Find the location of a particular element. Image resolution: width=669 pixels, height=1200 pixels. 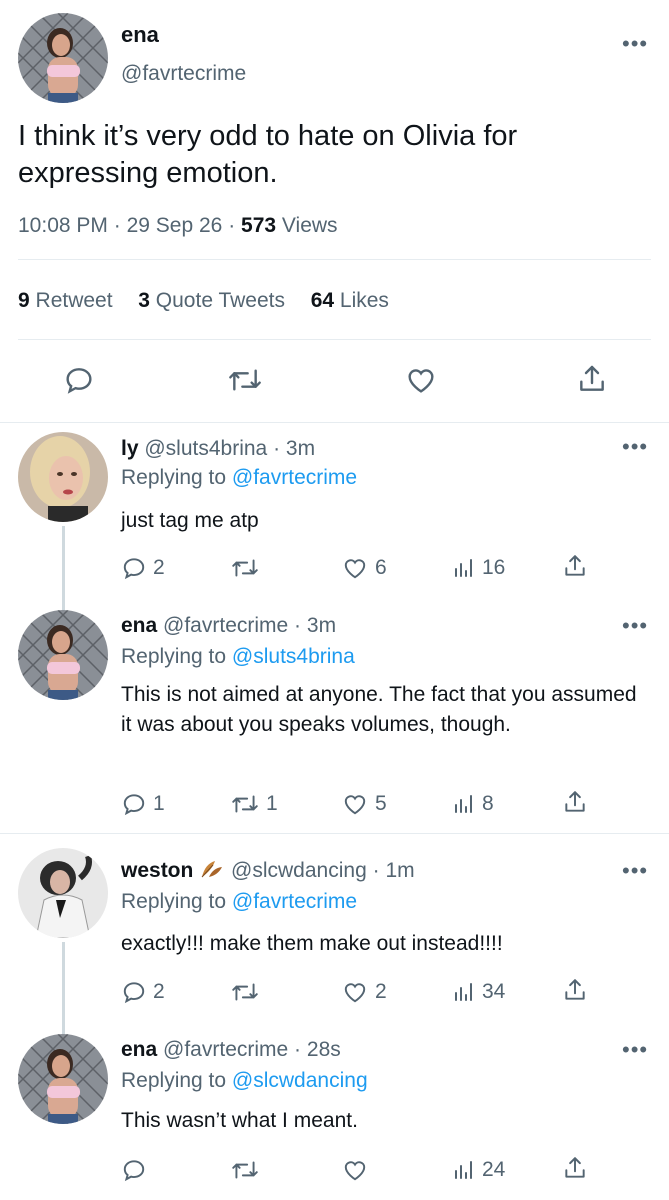

retweets-stat: 9 Retweet is located at coordinates (65, 300).